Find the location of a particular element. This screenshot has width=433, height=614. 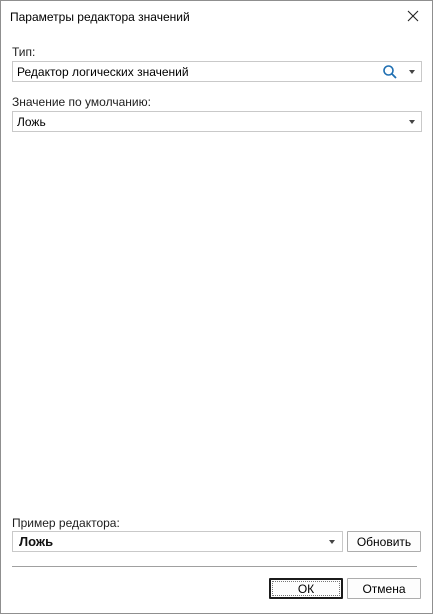

sample-editor-value: Ложь is located at coordinates (36, 541).